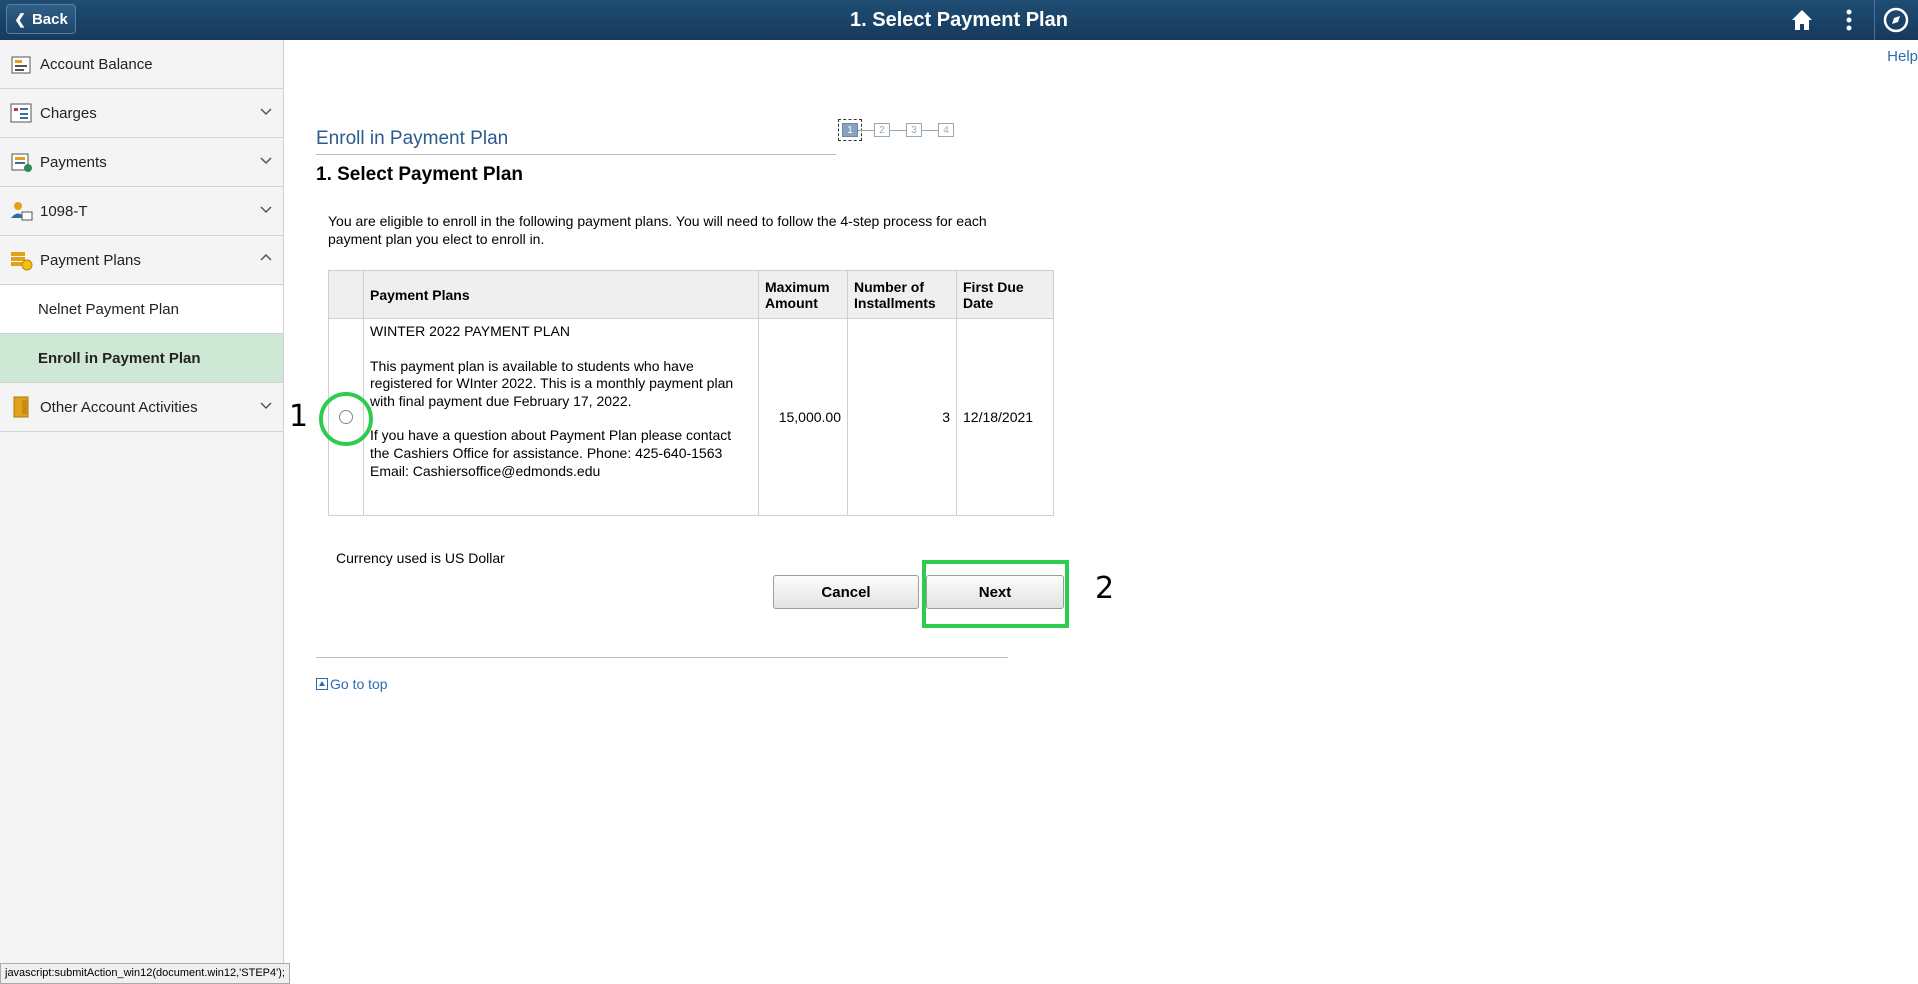 This screenshot has width=1918, height=984. Describe the element at coordinates (1005, 294) in the screenshot. I see `column-header-first-due: First Due Date` at that location.